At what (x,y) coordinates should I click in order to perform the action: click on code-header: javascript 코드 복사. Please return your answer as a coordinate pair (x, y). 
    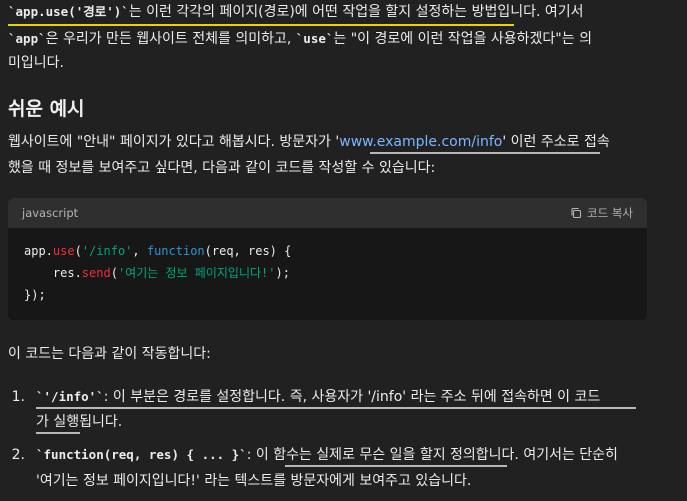
    Looking at the image, I should click on (327, 213).